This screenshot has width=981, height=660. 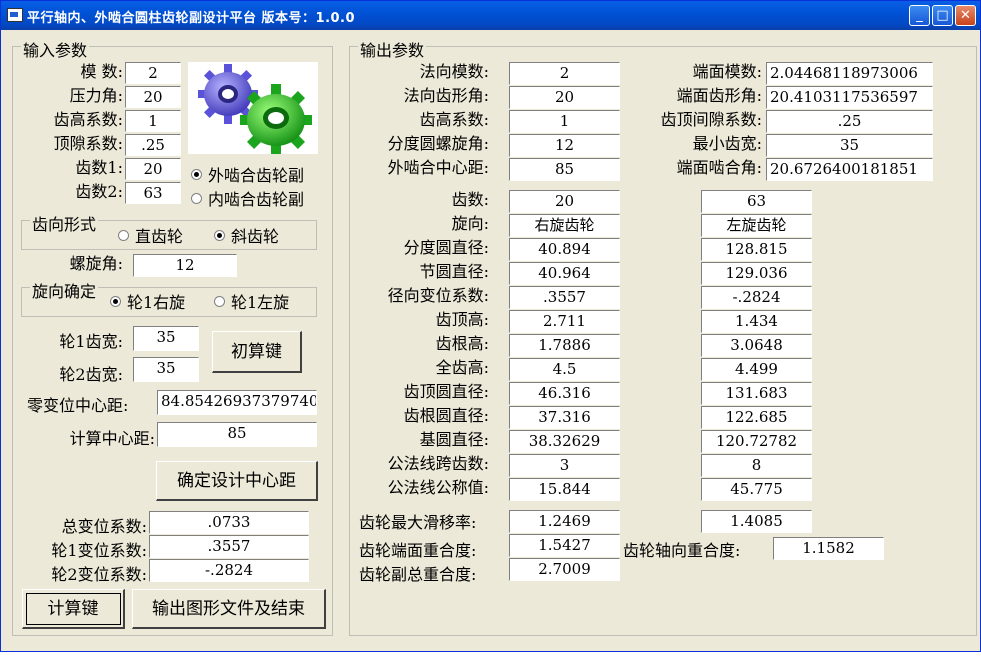 I want to click on gear1-value: 右旋齿轮, so click(x=564, y=225).